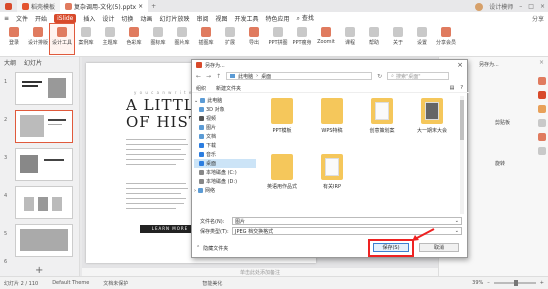 This screenshot has width=548, height=289. I want to click on tab-current-document: 复杂调用-文化(5).pptx ×, so click(104, 6).